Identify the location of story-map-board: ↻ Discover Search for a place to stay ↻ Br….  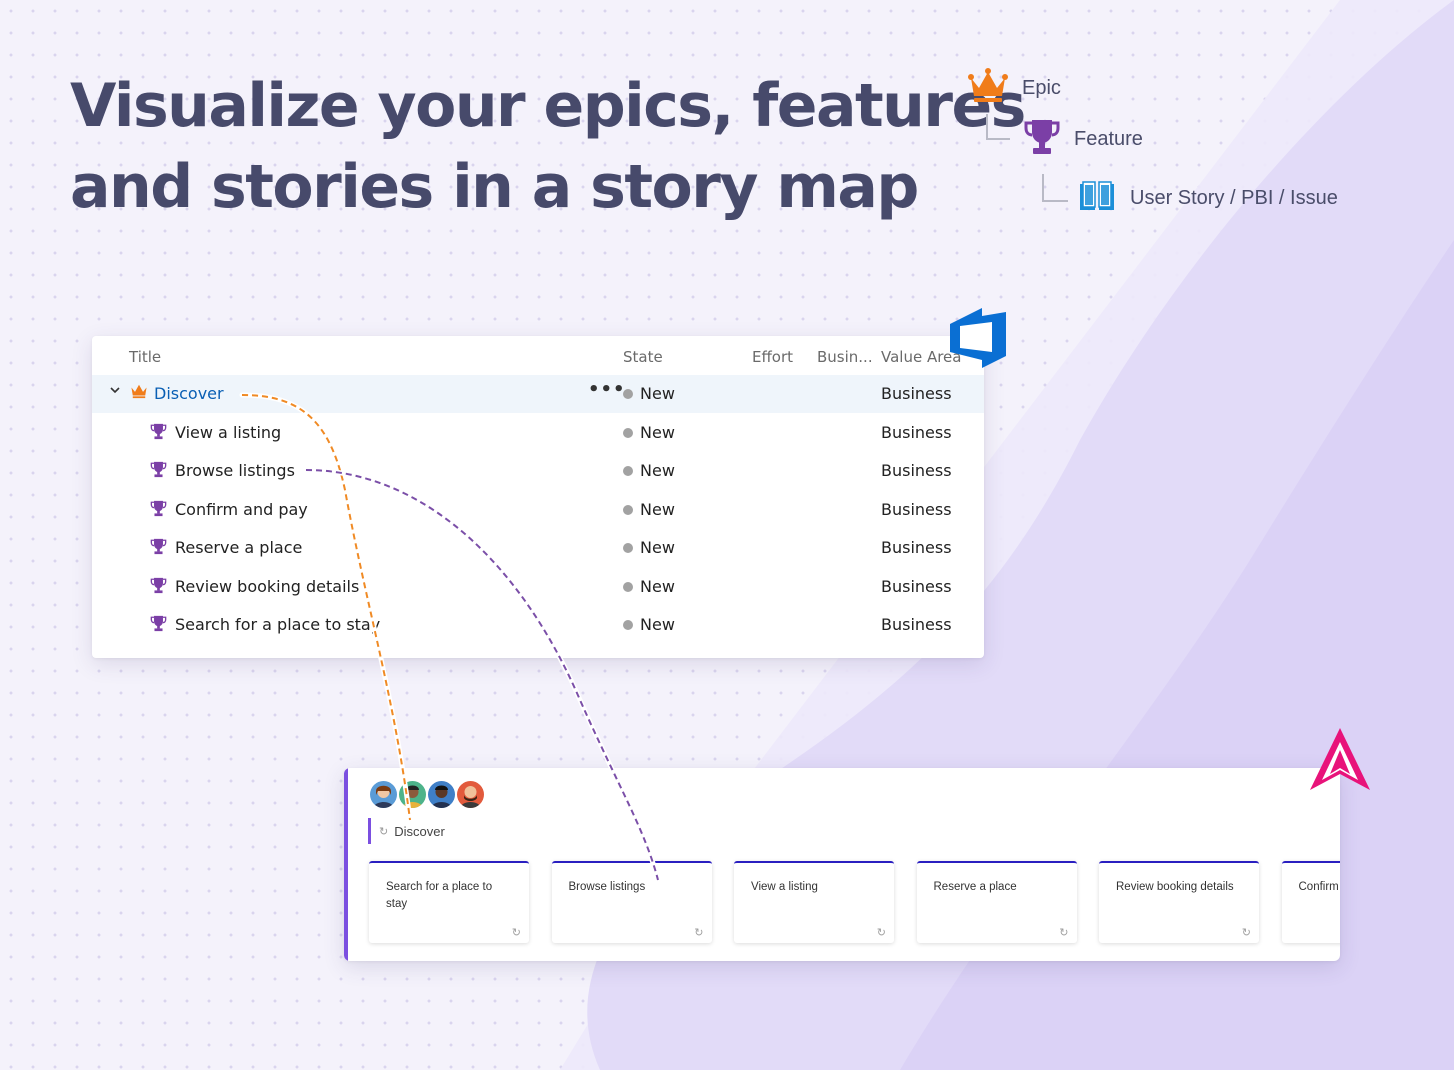
(842, 864).